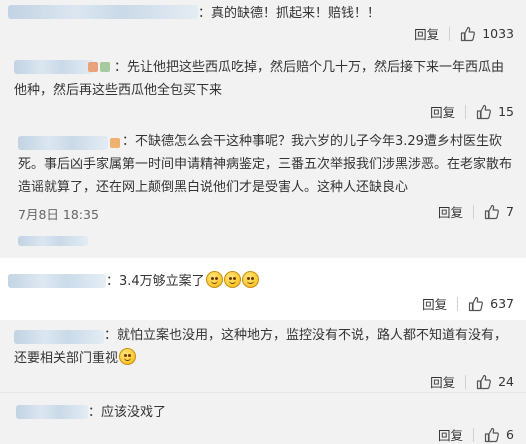 This screenshot has height=444, width=526. Describe the element at coordinates (498, 33) in the screenshot. I see `like-count: 1033` at that location.